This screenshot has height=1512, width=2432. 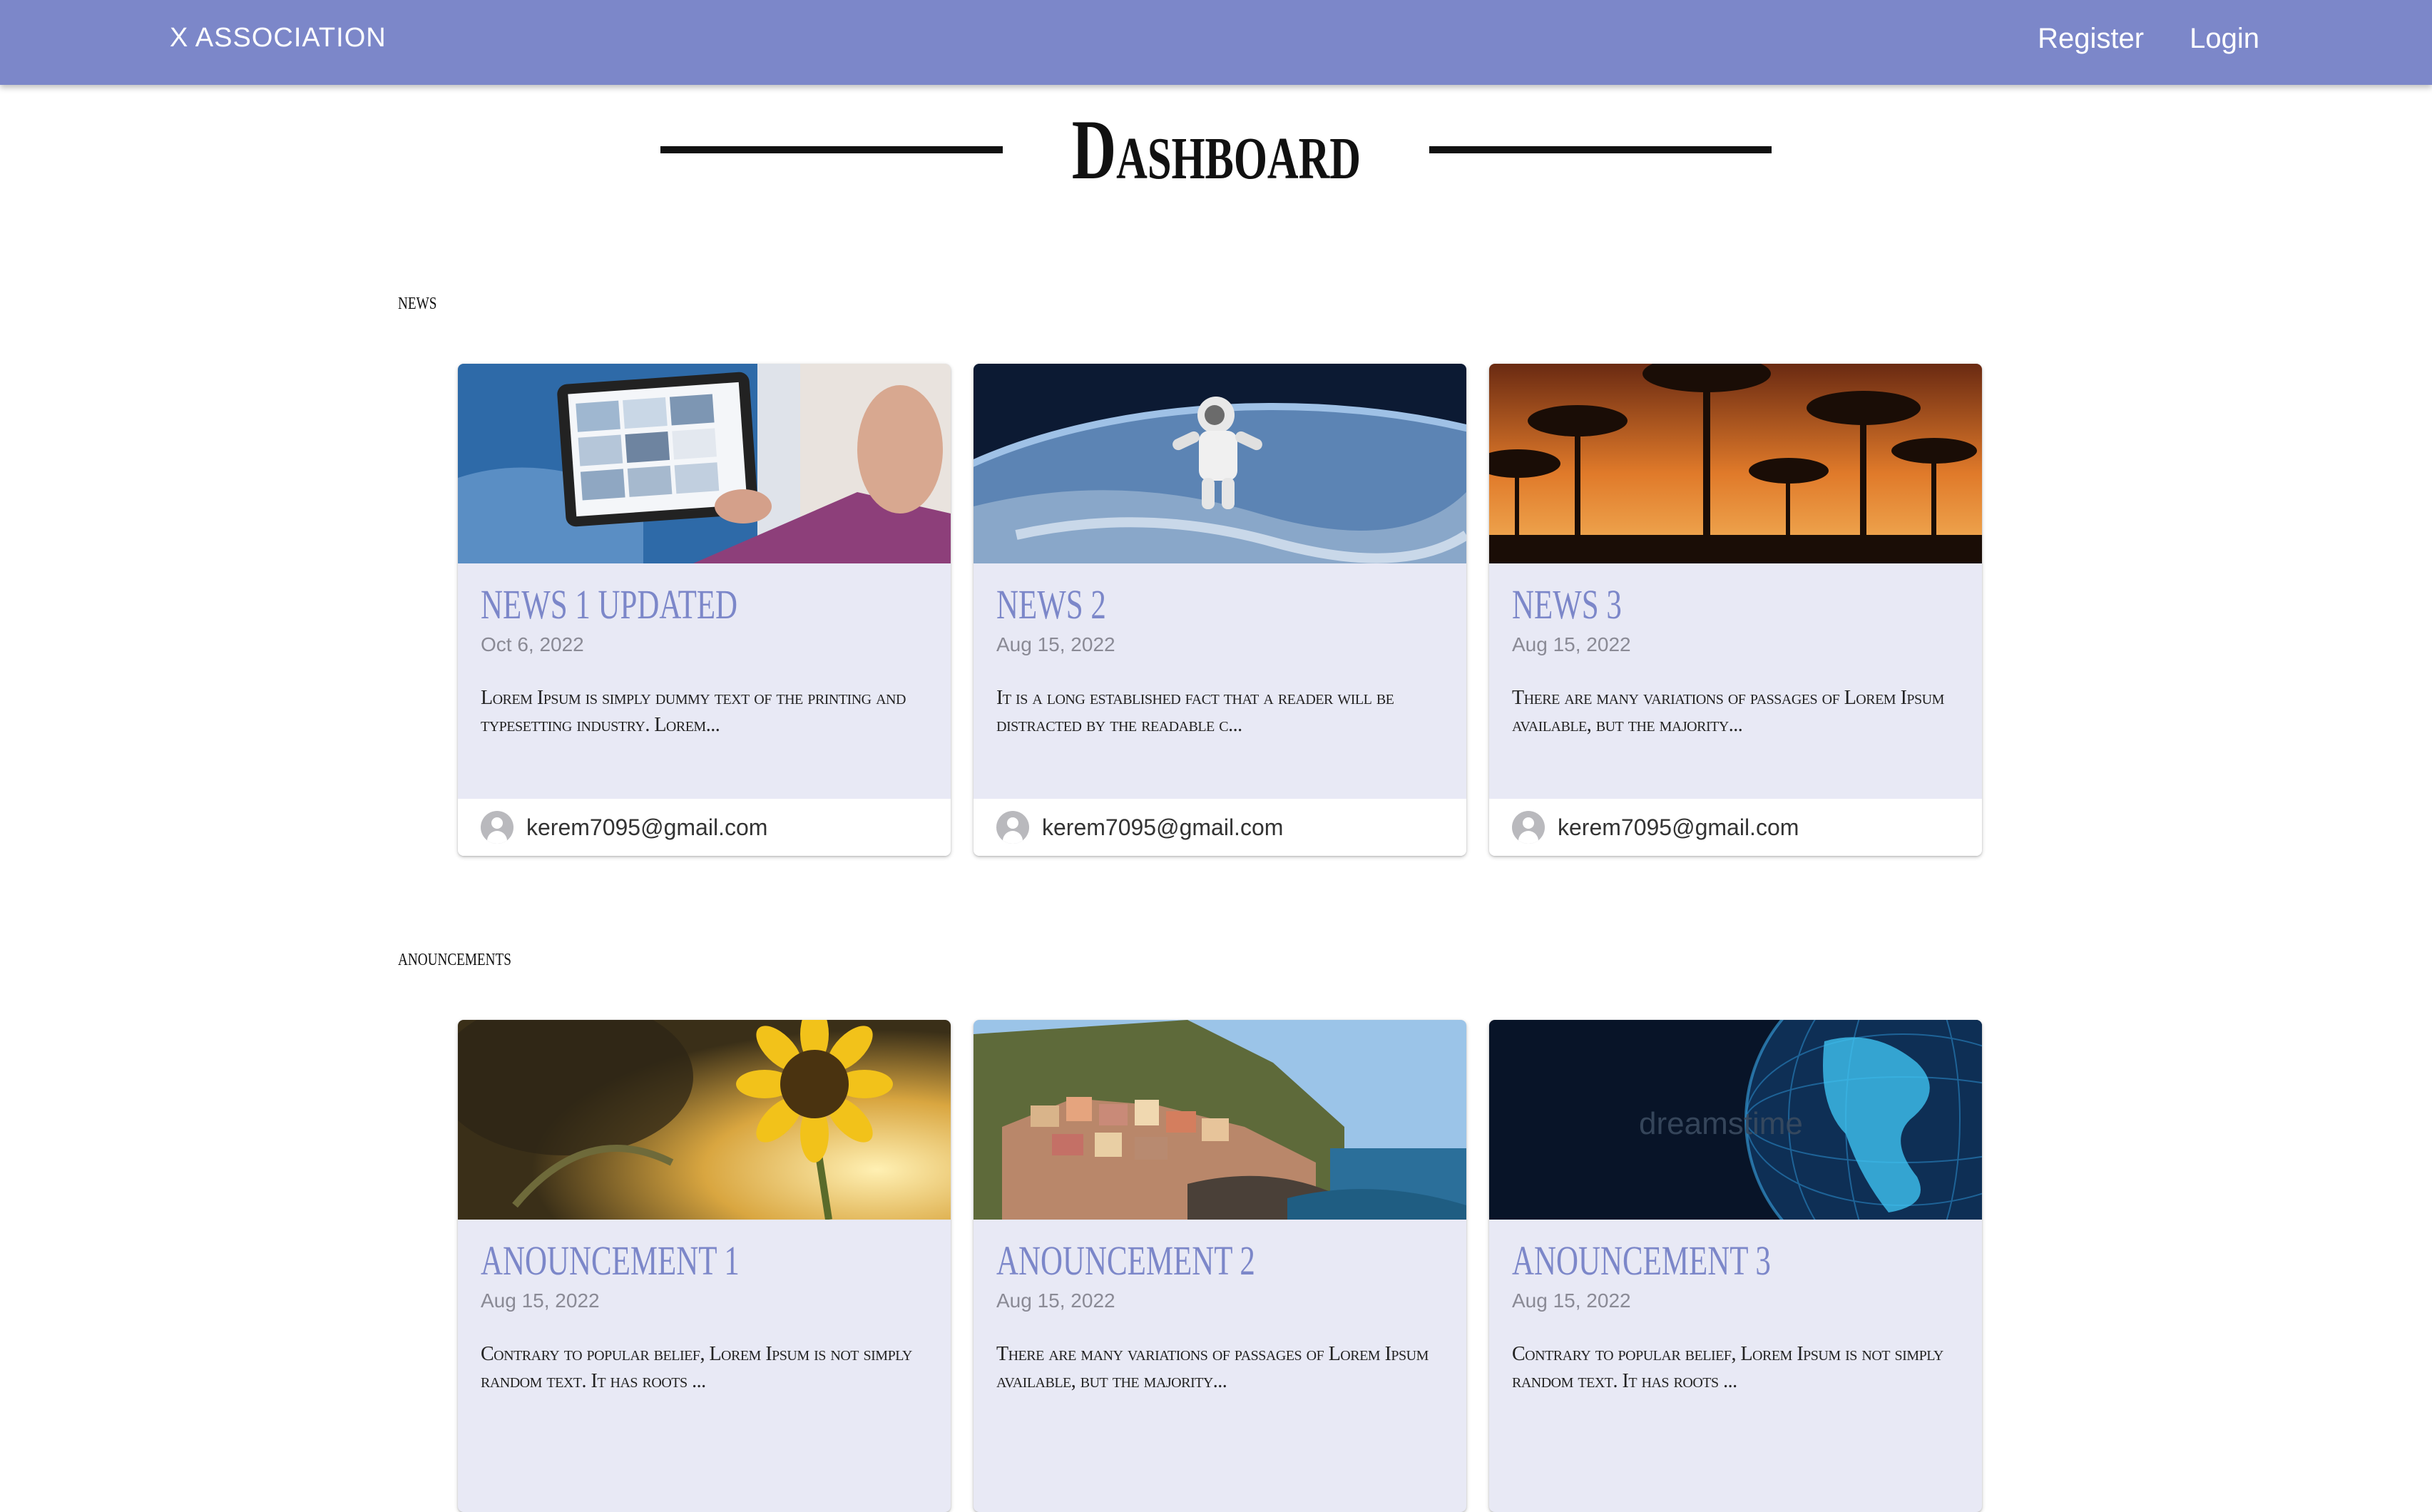 I want to click on coastal-village-photo, so click(x=1220, y=1120).